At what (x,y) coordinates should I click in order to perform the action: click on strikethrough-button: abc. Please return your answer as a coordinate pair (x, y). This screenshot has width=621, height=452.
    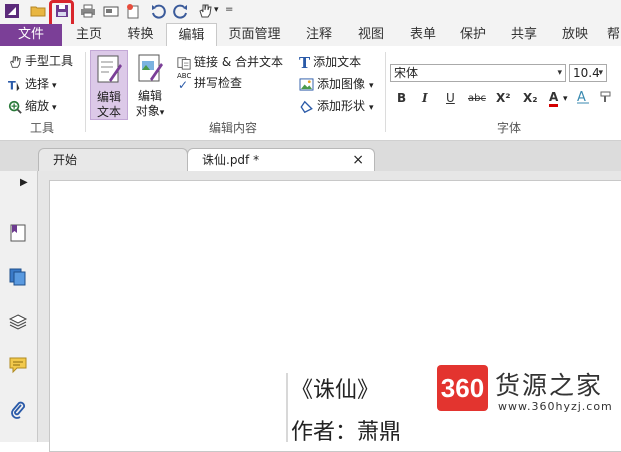
    Looking at the image, I should click on (477, 98).